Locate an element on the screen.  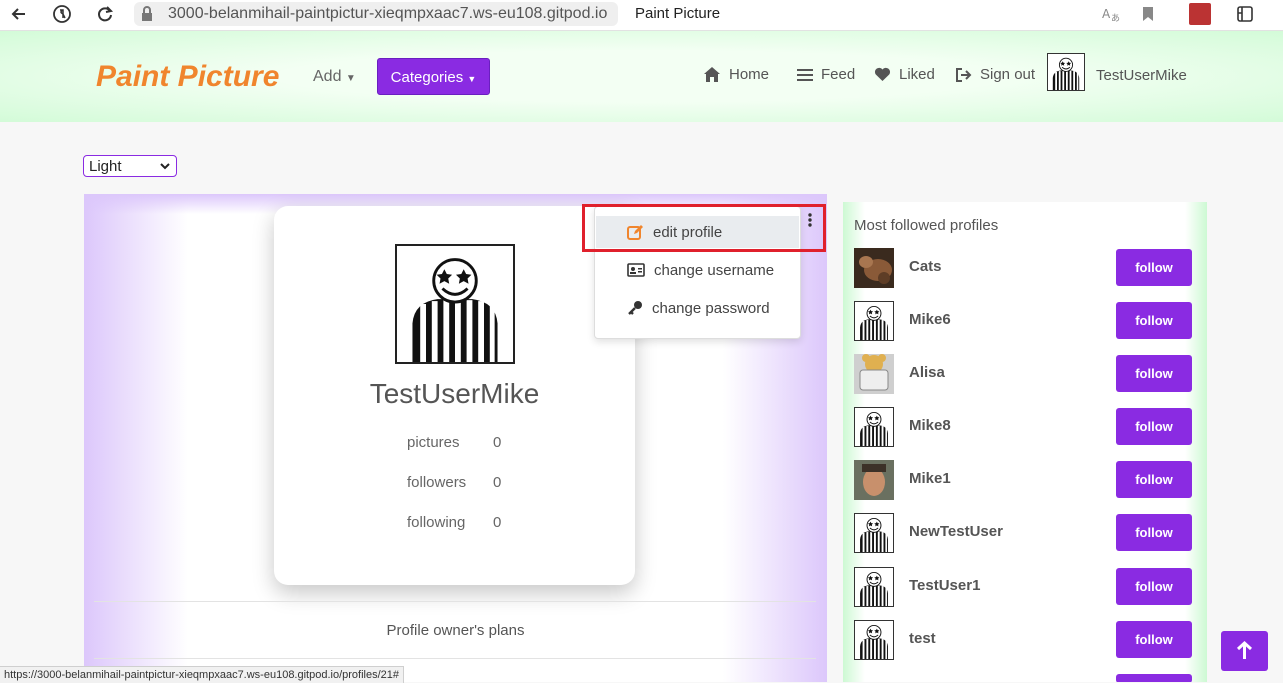
stat-following: following 0 is located at coordinates (454, 522).